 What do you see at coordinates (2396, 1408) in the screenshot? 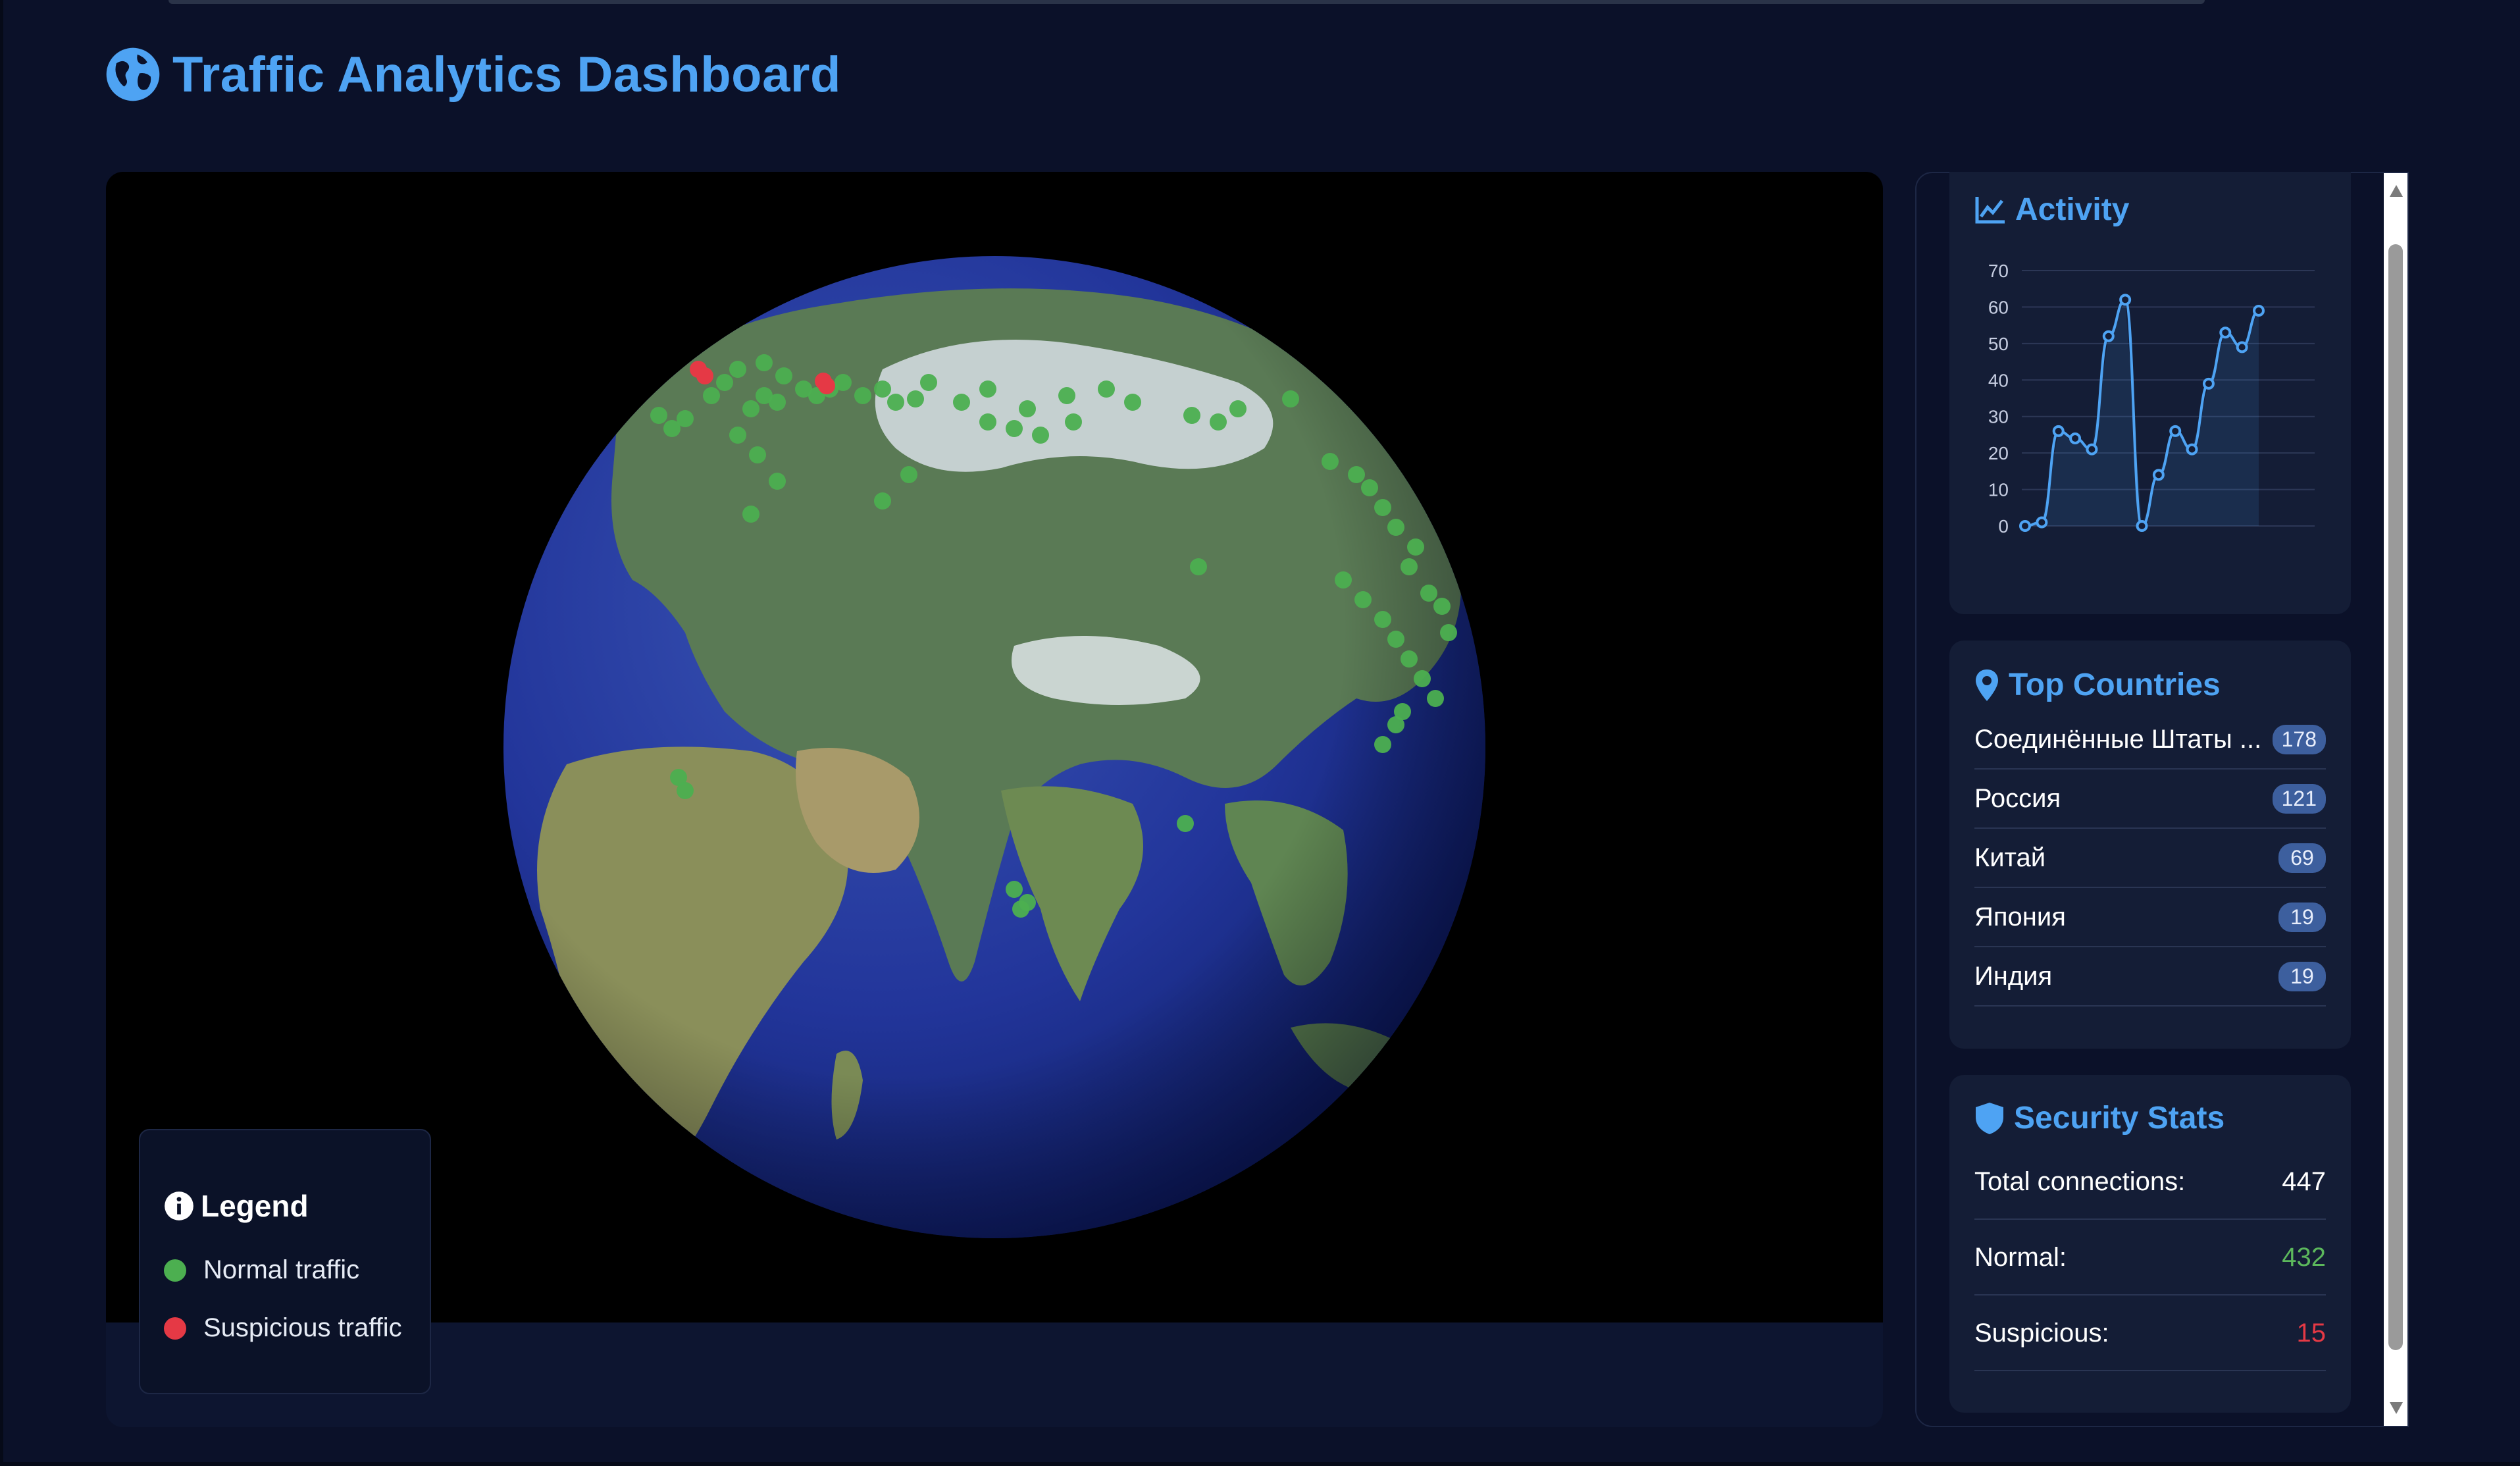
I see `scroll-down-icon` at bounding box center [2396, 1408].